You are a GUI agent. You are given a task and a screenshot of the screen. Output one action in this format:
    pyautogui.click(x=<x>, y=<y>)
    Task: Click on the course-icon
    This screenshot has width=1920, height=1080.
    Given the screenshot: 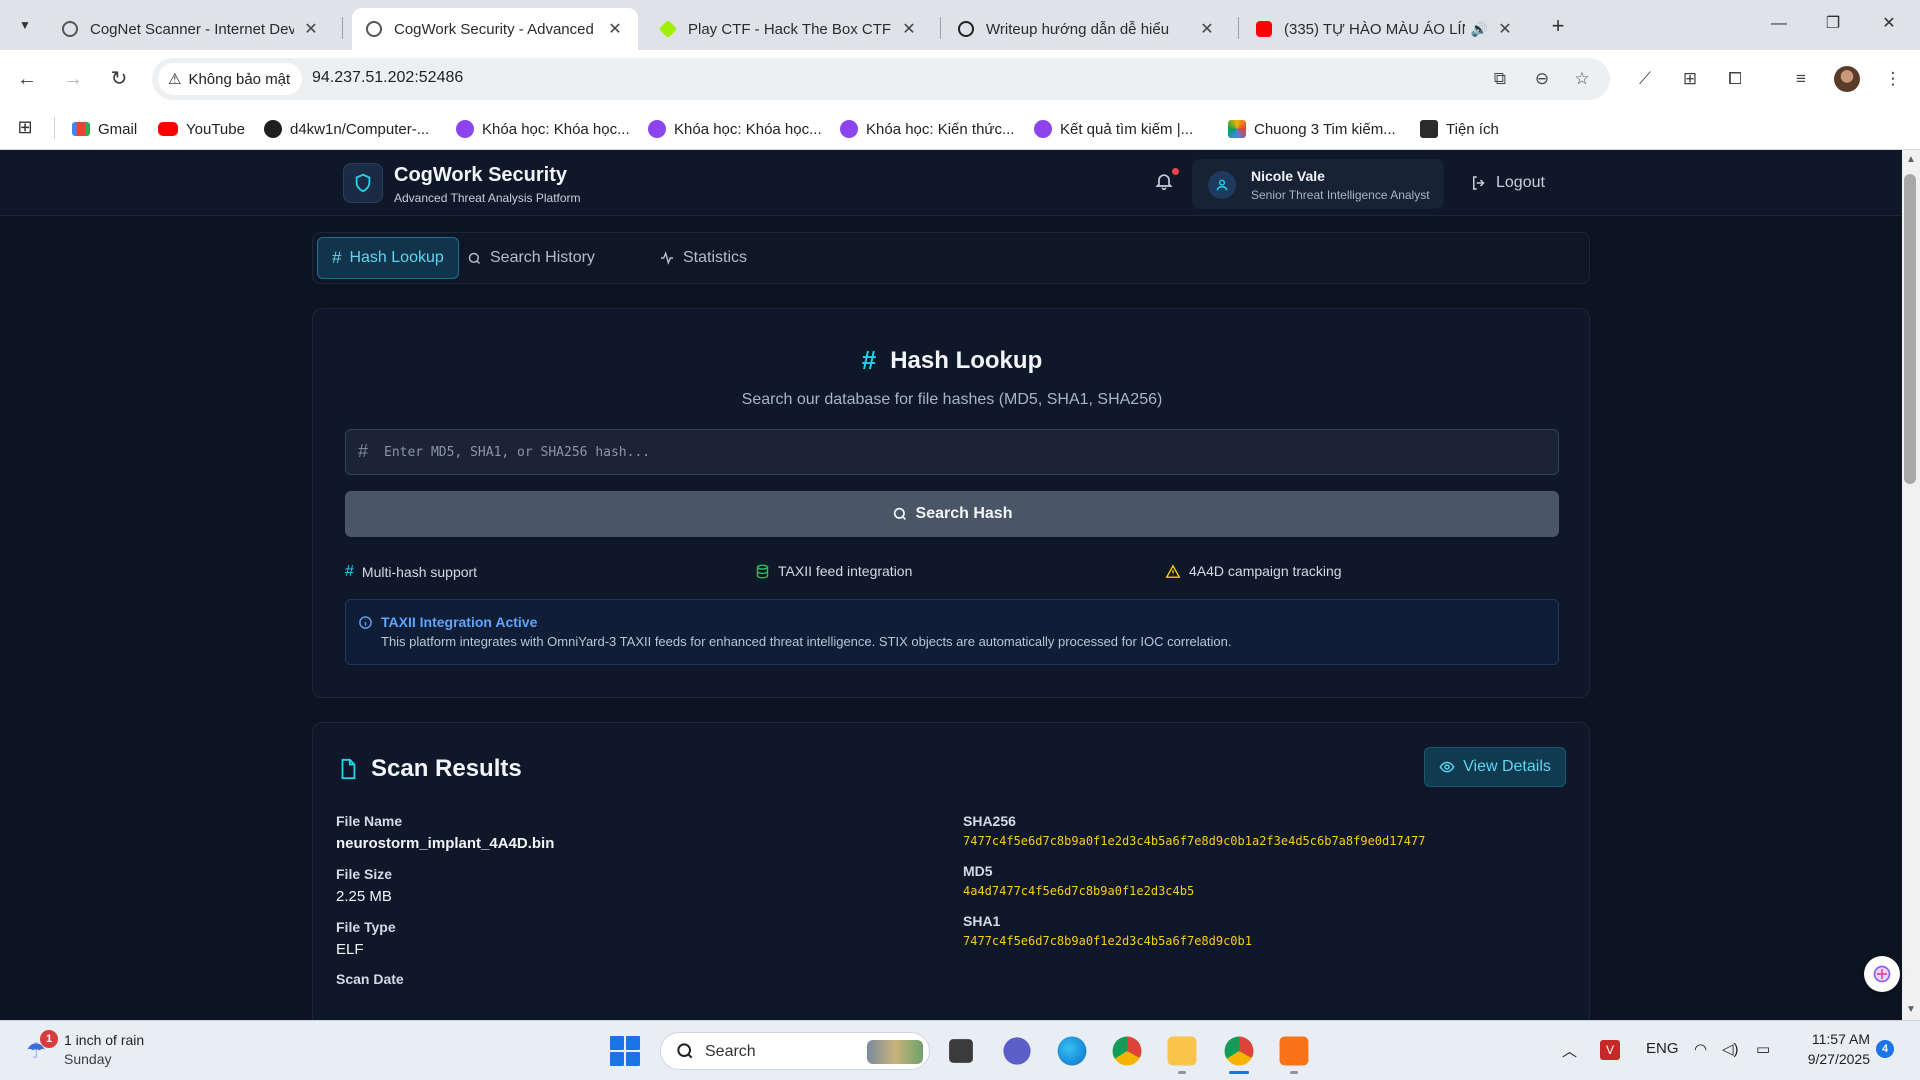 What is the action you would take?
    pyautogui.click(x=849, y=129)
    